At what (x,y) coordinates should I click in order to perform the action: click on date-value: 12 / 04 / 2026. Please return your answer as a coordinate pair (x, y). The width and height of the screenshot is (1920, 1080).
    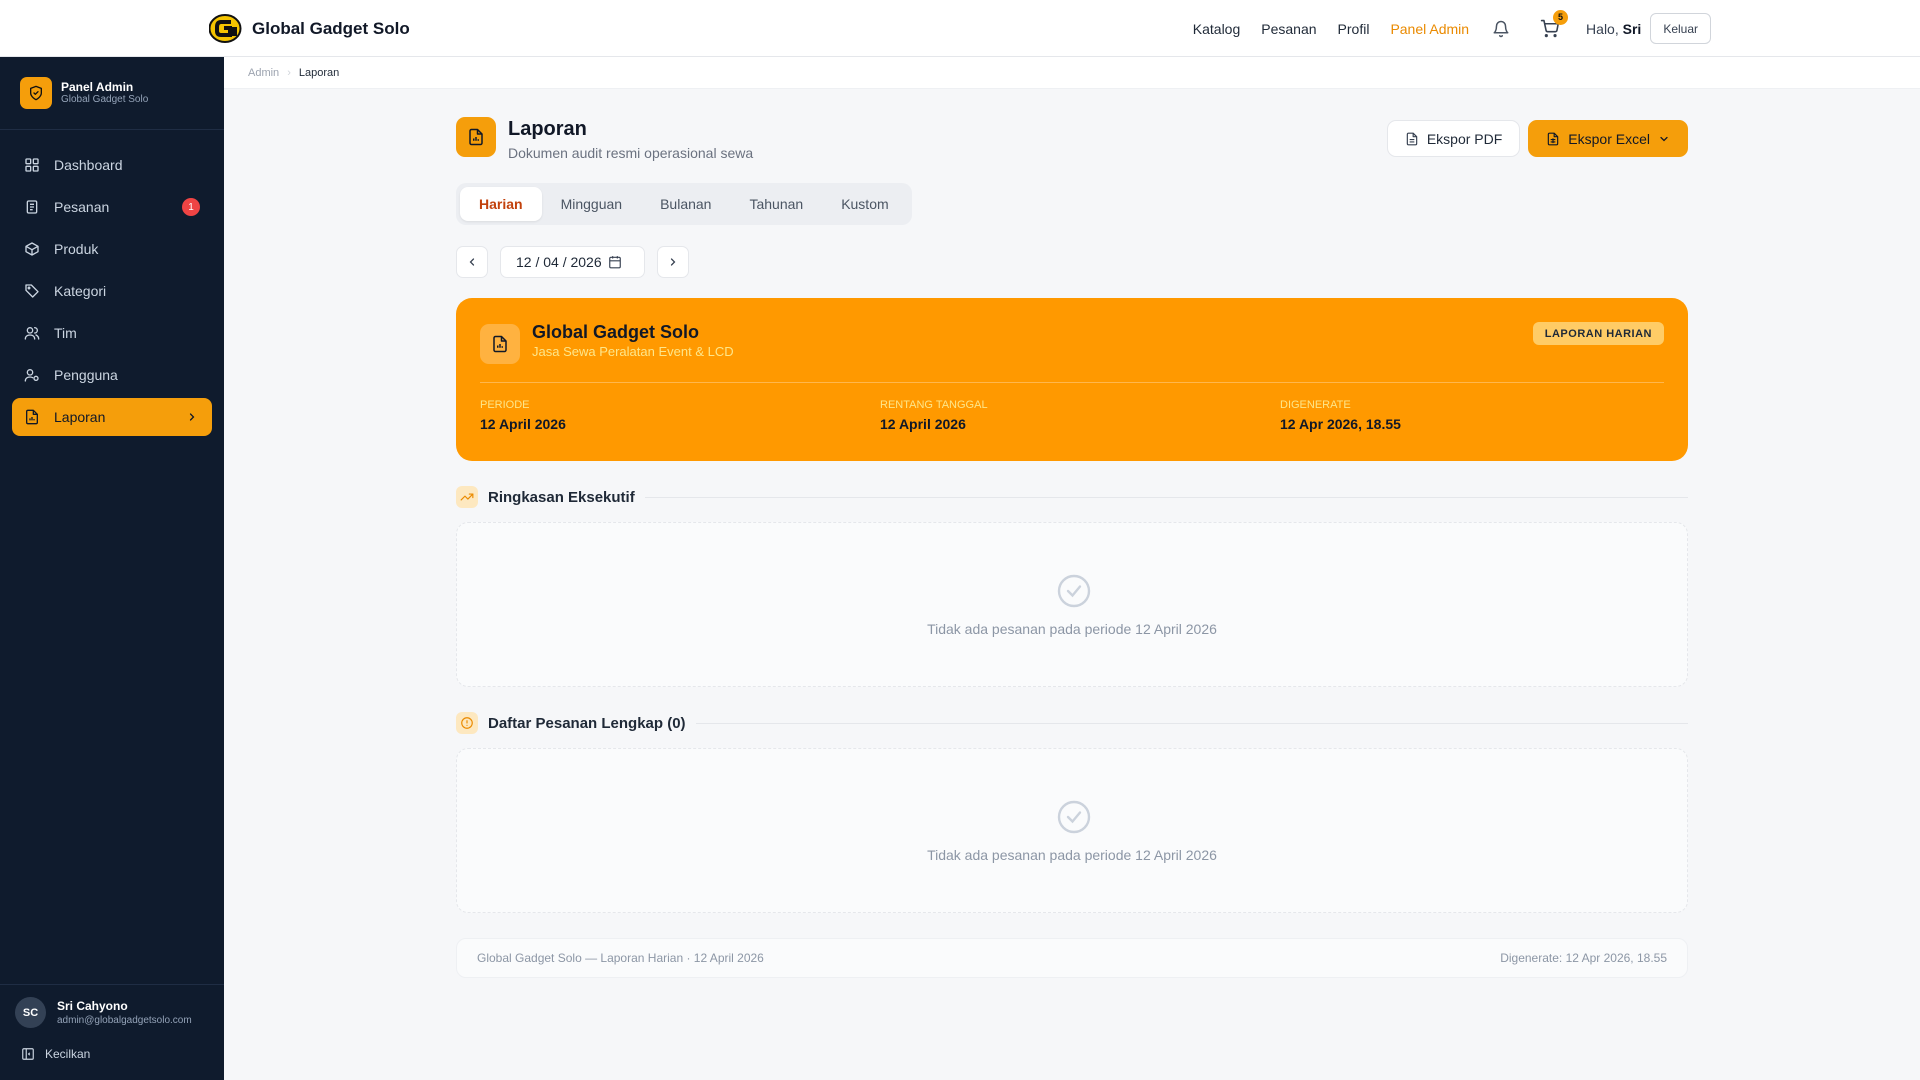
    Looking at the image, I should click on (559, 262).